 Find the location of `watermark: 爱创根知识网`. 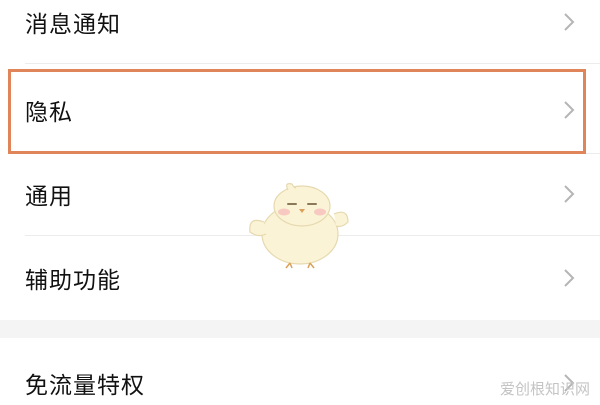

watermark: 爱创根知识网 is located at coordinates (544, 389).